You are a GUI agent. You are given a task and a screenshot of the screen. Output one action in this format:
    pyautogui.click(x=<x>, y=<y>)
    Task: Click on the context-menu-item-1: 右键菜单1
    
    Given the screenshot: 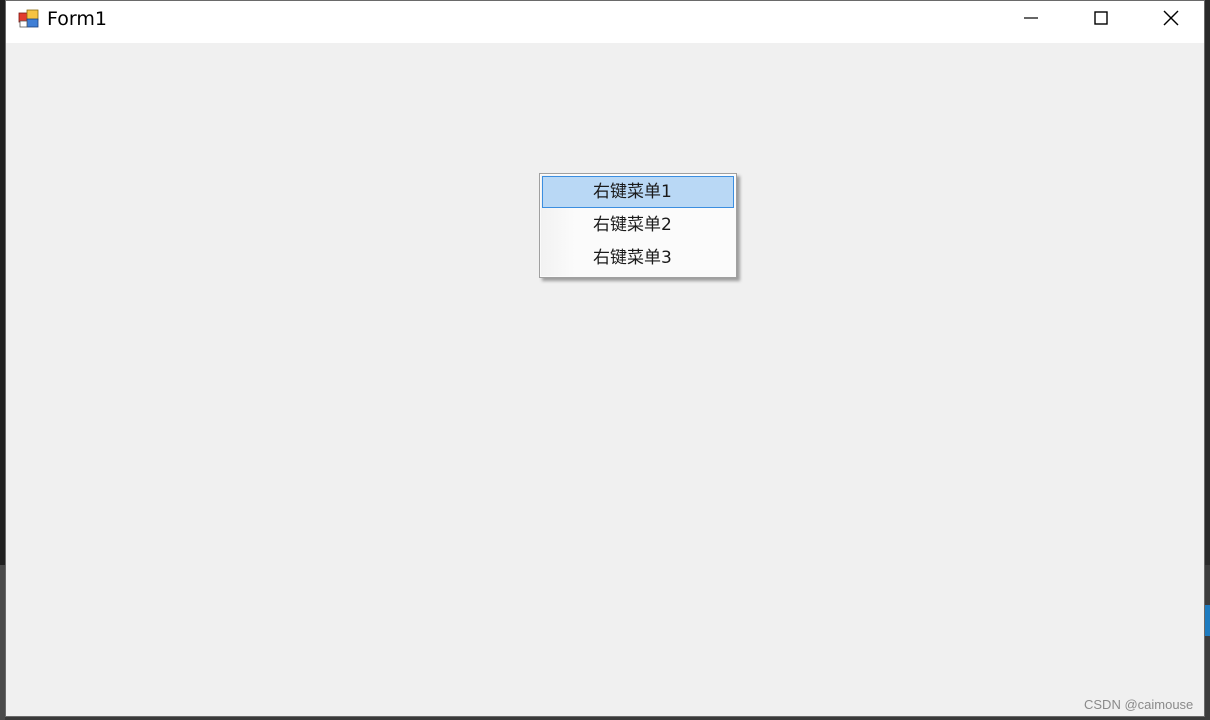 What is the action you would take?
    pyautogui.click(x=638, y=192)
    